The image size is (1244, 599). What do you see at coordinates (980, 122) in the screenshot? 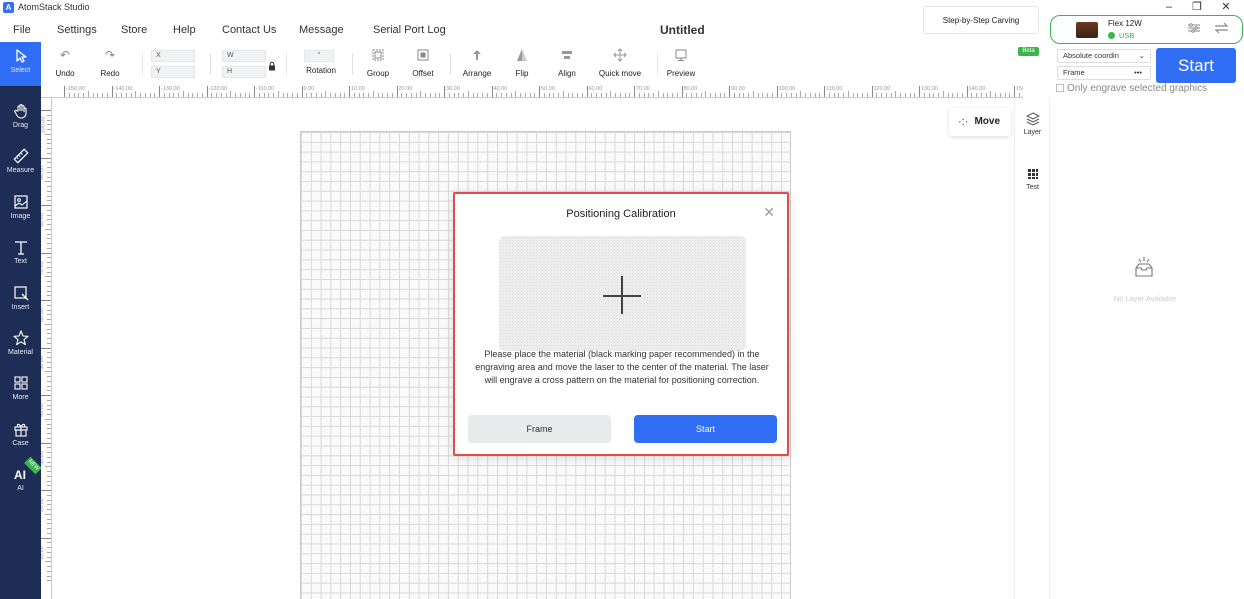
I see `move-button: ·:· Move` at bounding box center [980, 122].